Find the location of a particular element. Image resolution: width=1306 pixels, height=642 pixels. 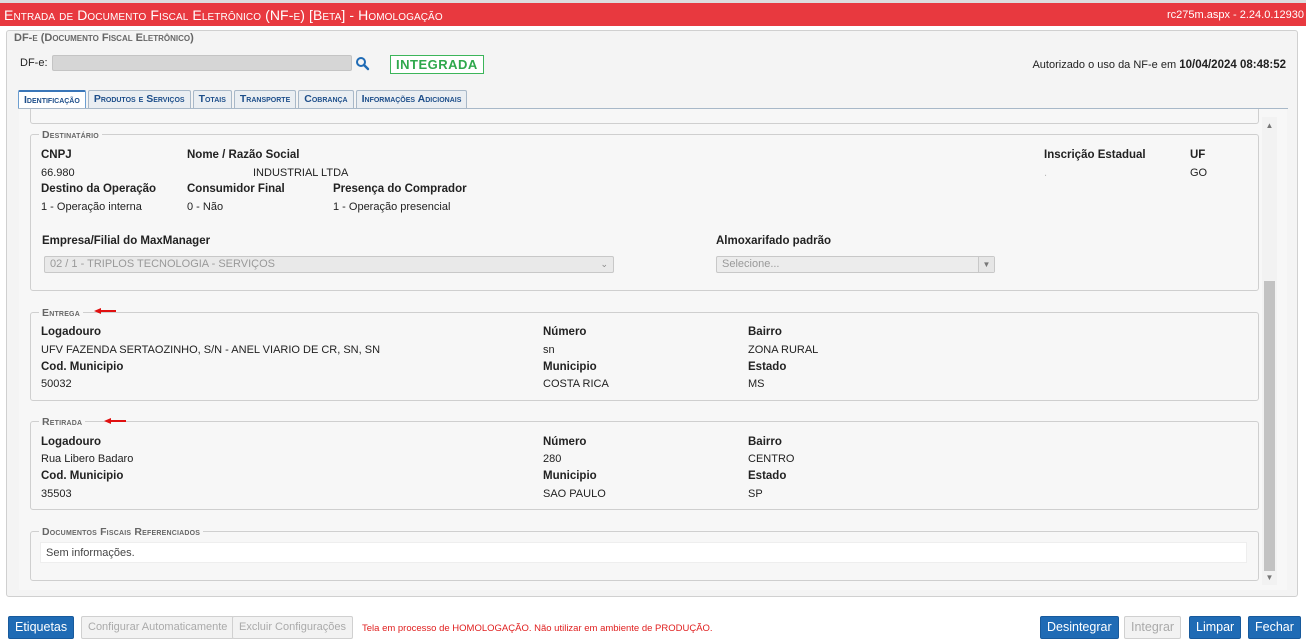

referenciados-box is located at coordinates (643, 552).